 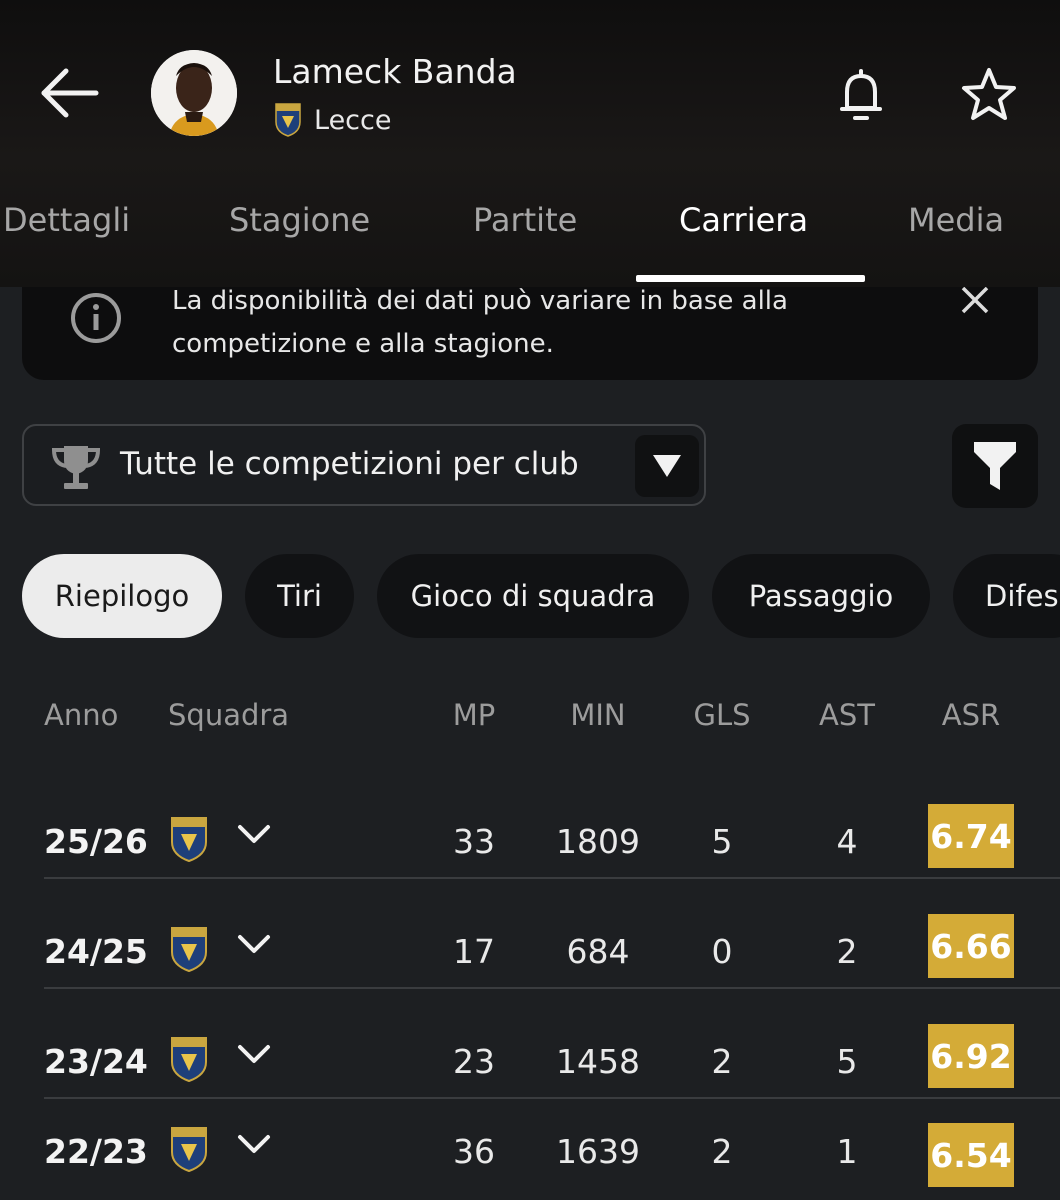 What do you see at coordinates (349, 464) in the screenshot?
I see `competition-label: Tutte le competizioni per club` at bounding box center [349, 464].